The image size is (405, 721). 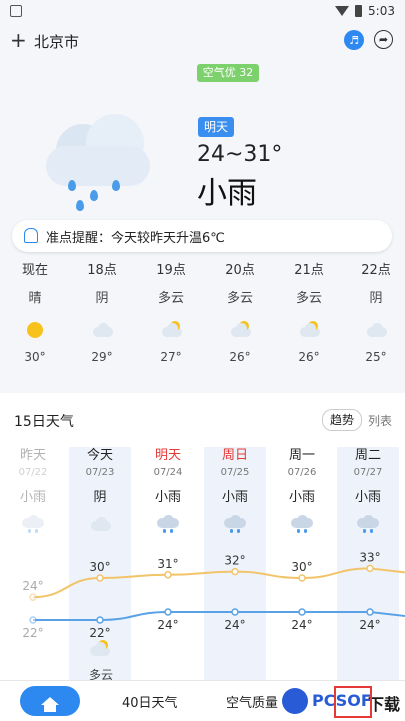 What do you see at coordinates (100, 497) in the screenshot?
I see `day-condition: 阴` at bounding box center [100, 497].